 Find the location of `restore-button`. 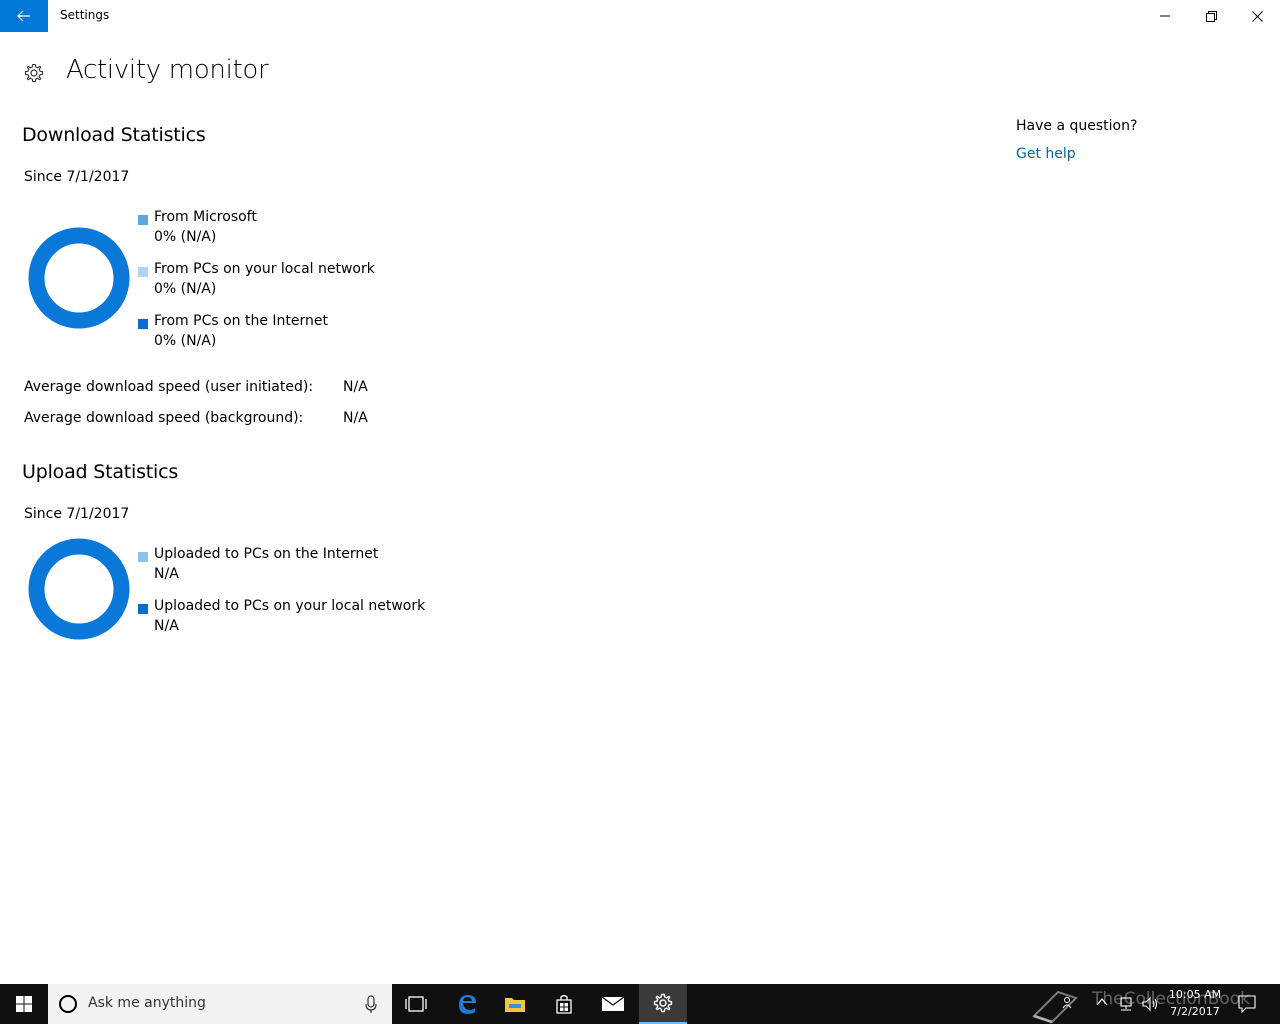

restore-button is located at coordinates (1211, 16).